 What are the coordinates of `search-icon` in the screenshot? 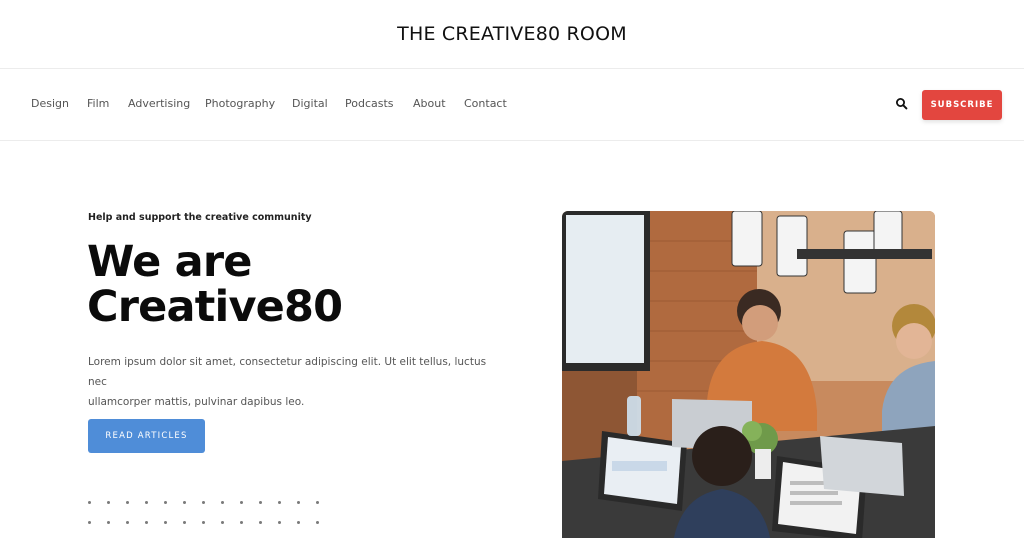 It's located at (902, 104).